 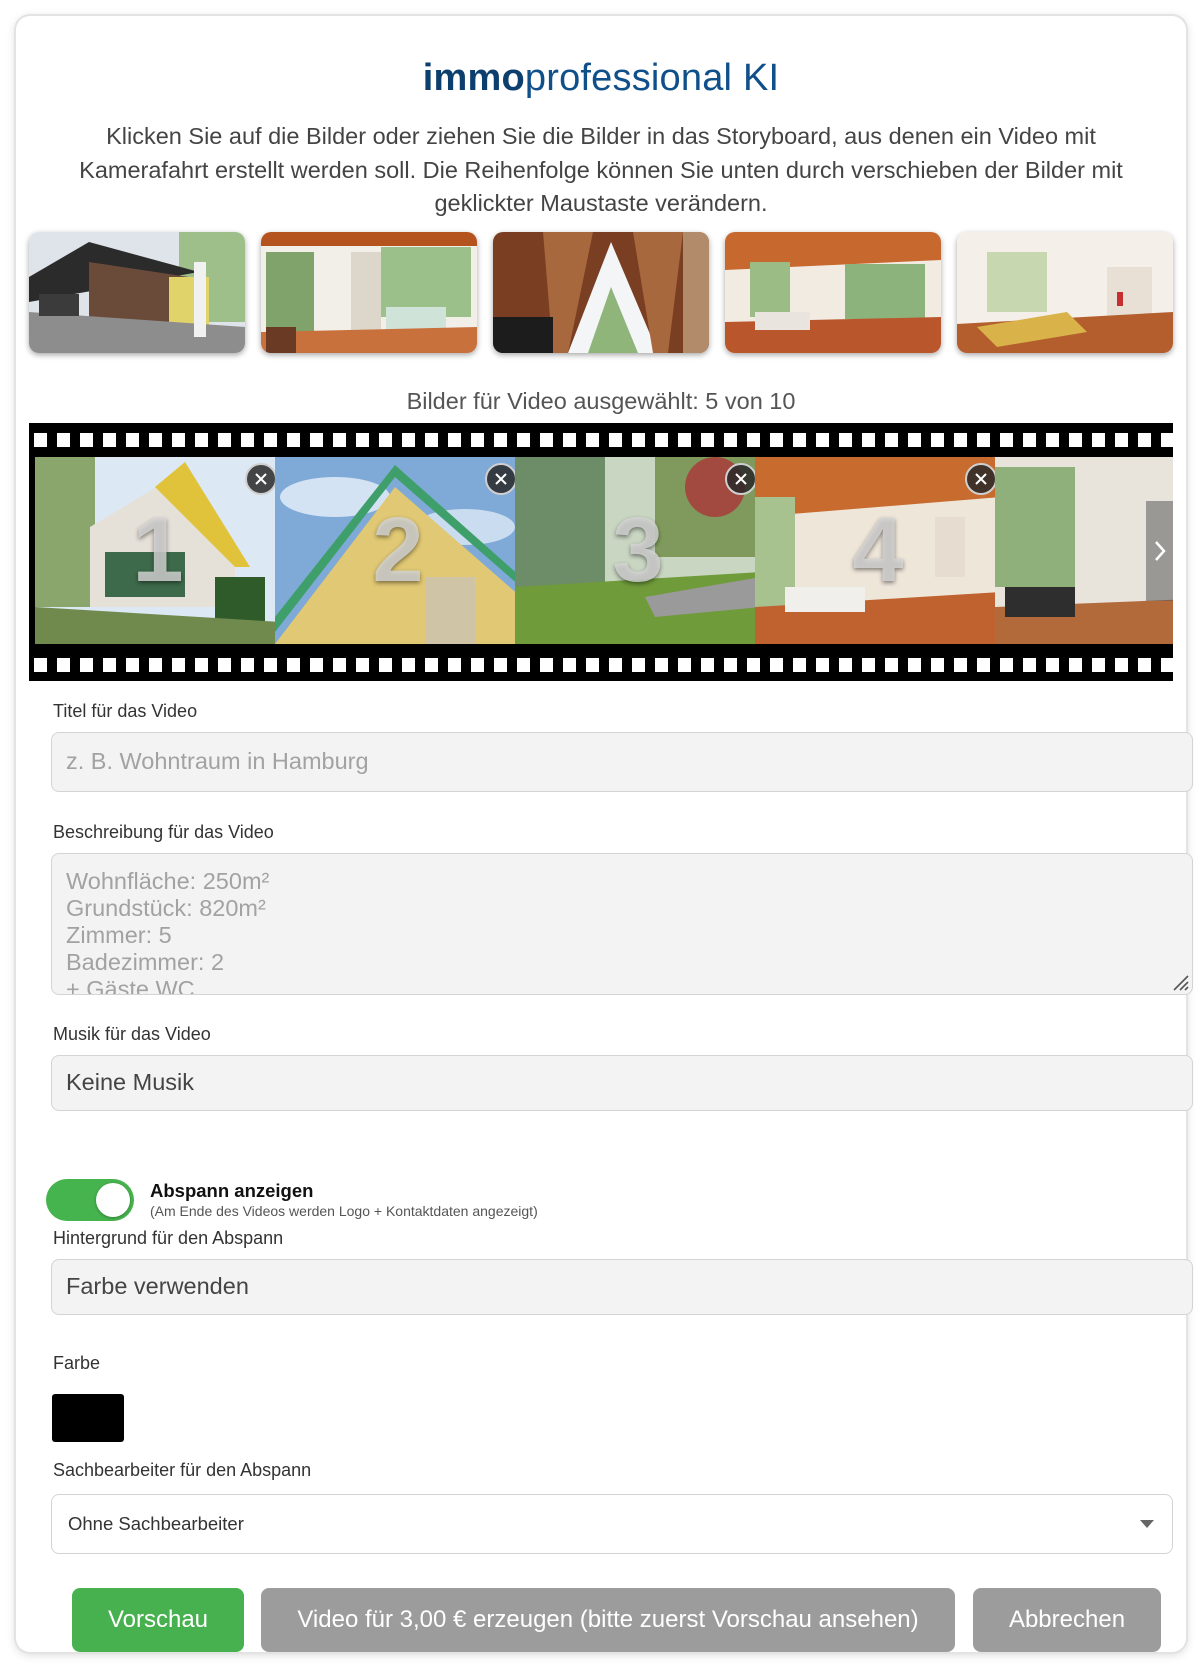 I want to click on background-select: Farbe verwenden, so click(x=622, y=1287).